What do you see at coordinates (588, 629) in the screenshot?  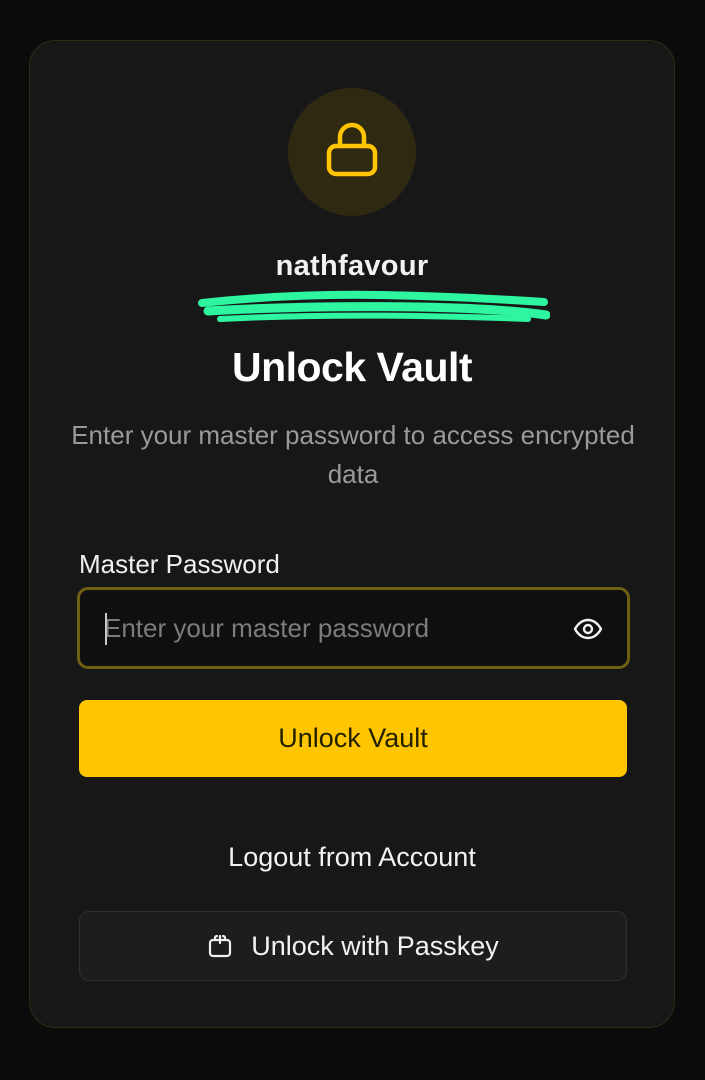 I see `eye-icon` at bounding box center [588, 629].